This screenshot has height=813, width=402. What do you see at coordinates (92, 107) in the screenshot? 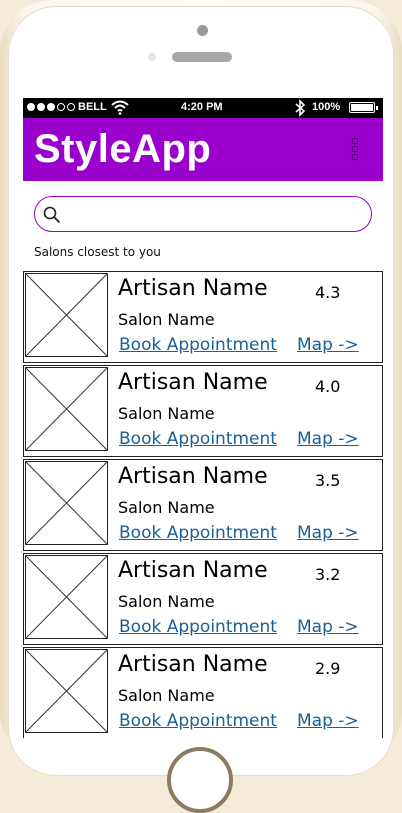
I see `carrier-name: BELL` at bounding box center [92, 107].